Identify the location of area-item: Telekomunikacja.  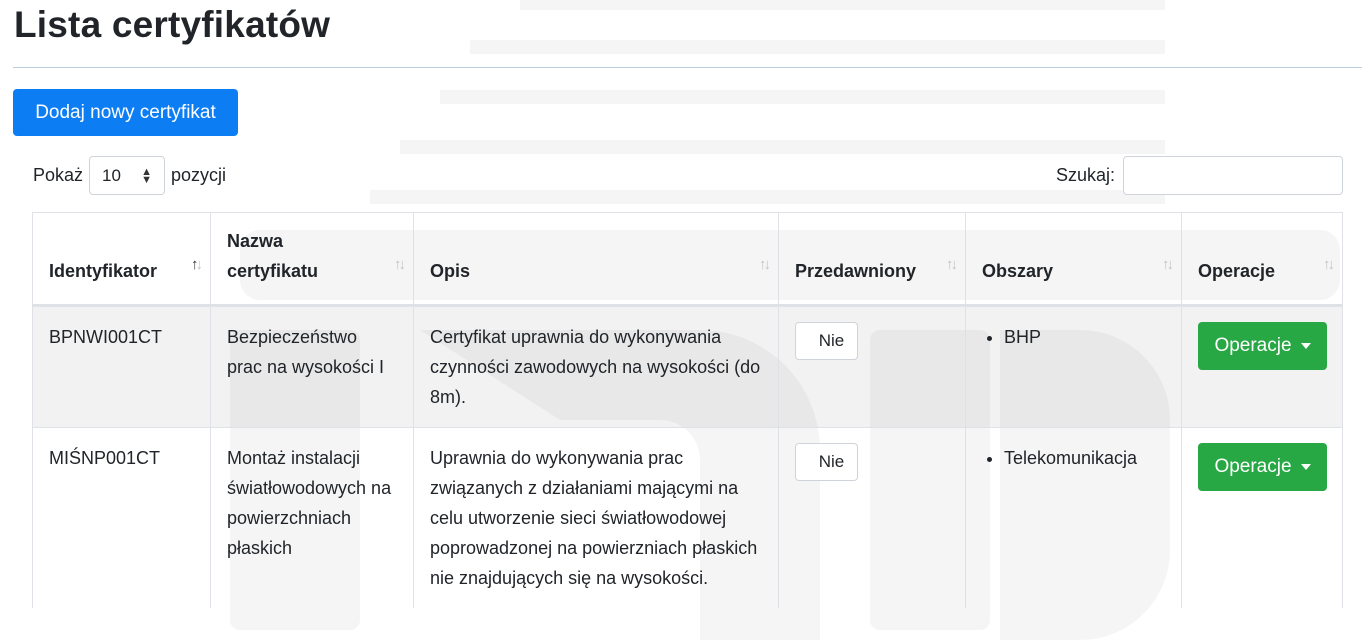
(1084, 458).